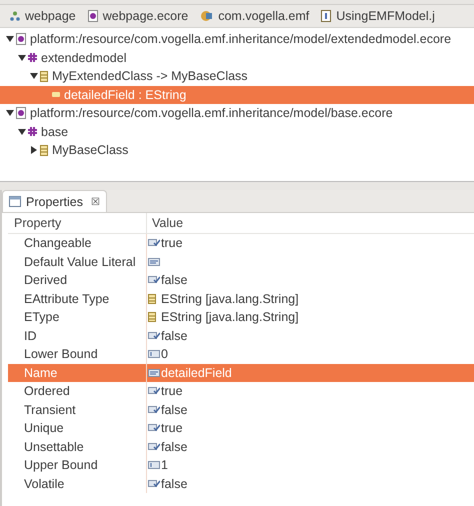 Image resolution: width=474 pixels, height=506 pixels. What do you see at coordinates (50, 409) in the screenshot?
I see `property-name: Transient` at bounding box center [50, 409].